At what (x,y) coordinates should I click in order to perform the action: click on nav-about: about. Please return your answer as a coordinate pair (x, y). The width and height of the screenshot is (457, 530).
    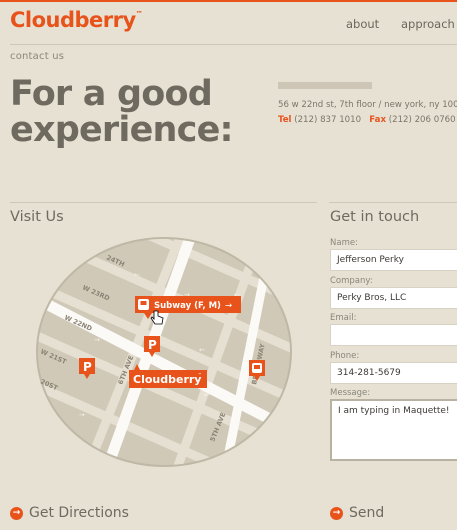
    Looking at the image, I should click on (362, 24).